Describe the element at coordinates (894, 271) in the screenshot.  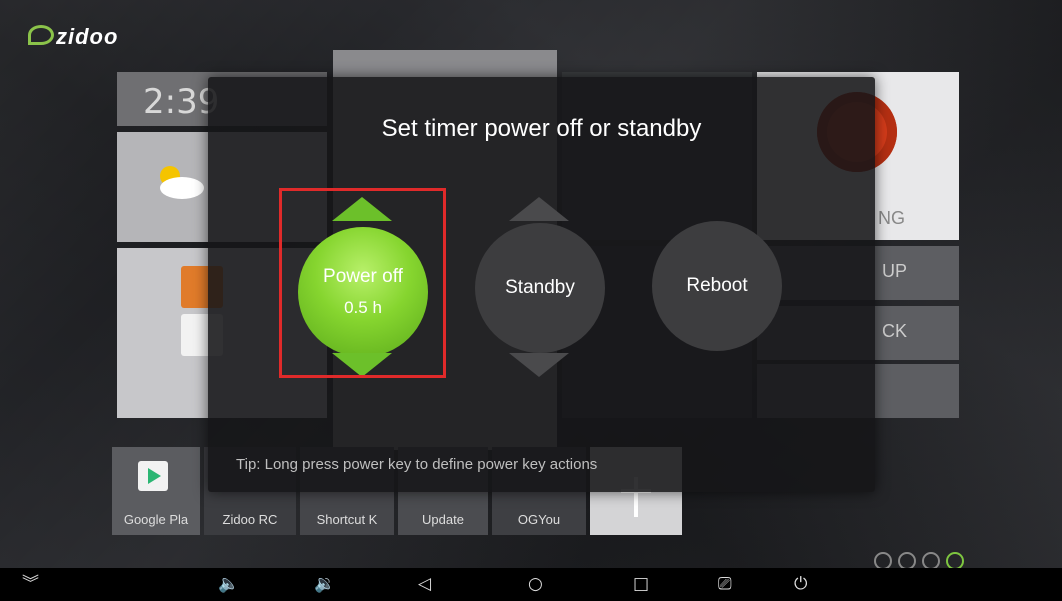
I see `side-label-up: UP` at that location.